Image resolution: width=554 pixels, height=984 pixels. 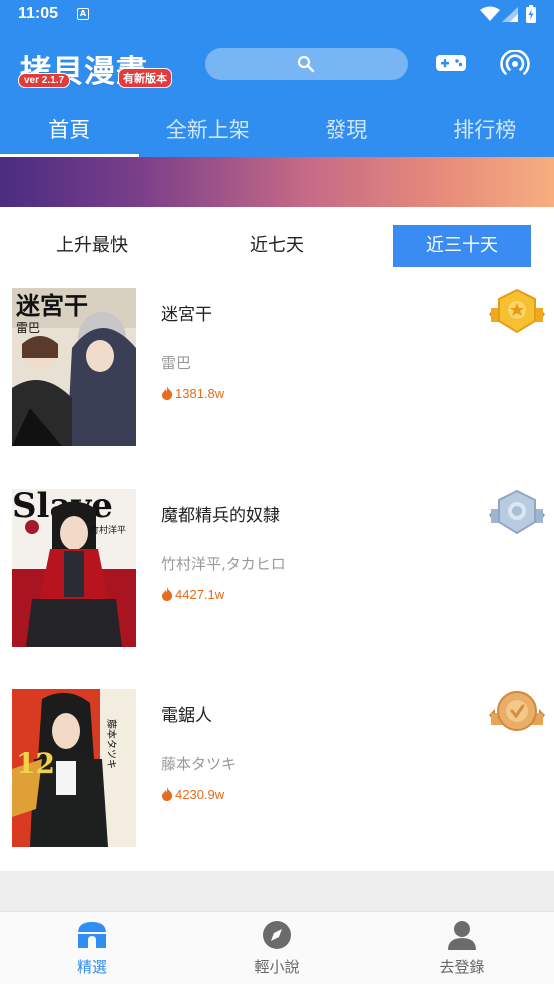 I want to click on version-badge: ver 2.1.7, so click(x=44, y=80).